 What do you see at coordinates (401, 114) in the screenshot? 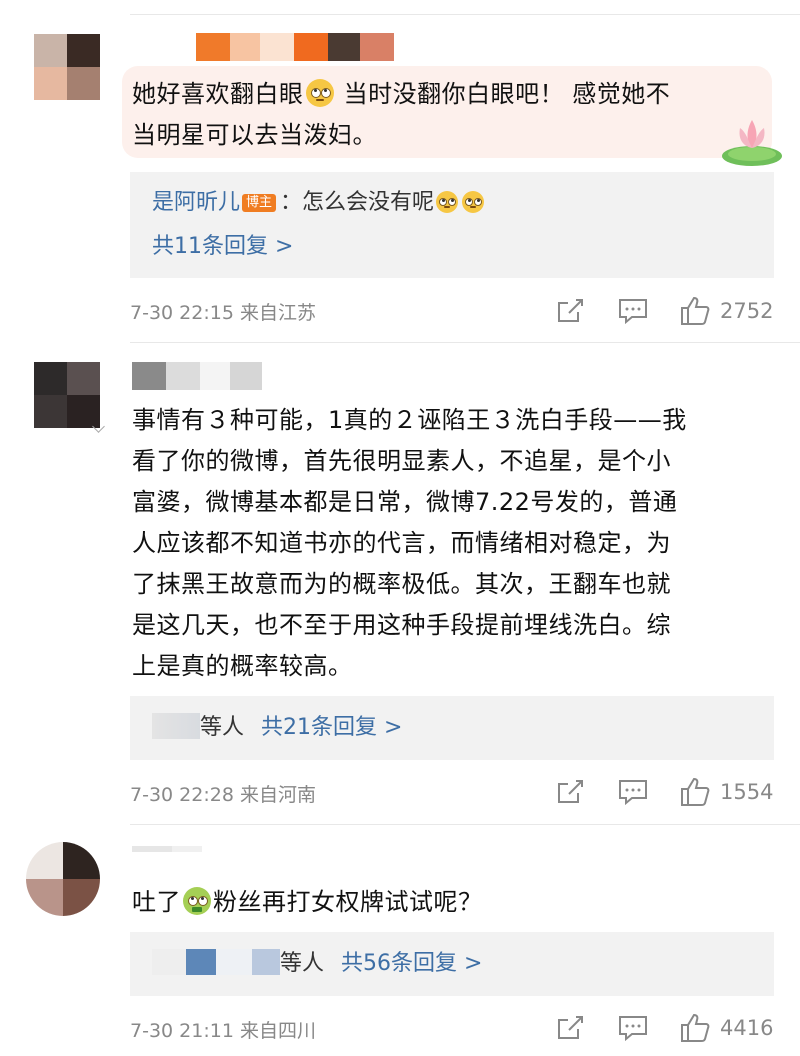
I see `comment-text: 她好喜欢翻白眼 当时没翻你白眼吧！ 感觉她不 当明星可以去当泼妇。` at bounding box center [401, 114].